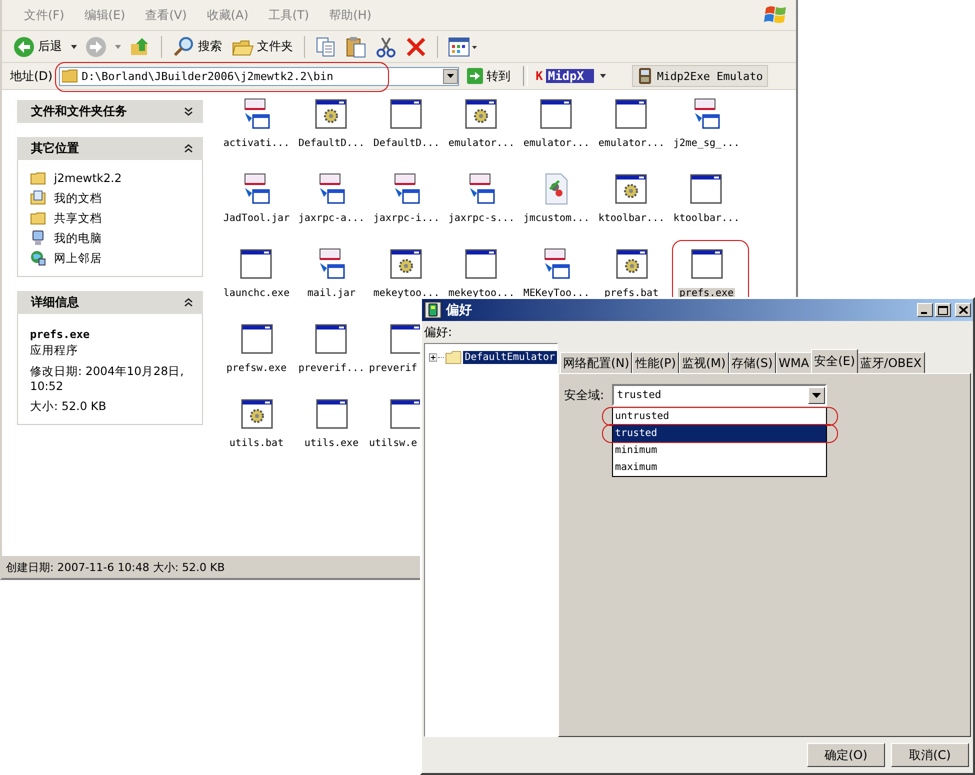  I want to click on tab: 蓝牙/OBEX, so click(891, 362).